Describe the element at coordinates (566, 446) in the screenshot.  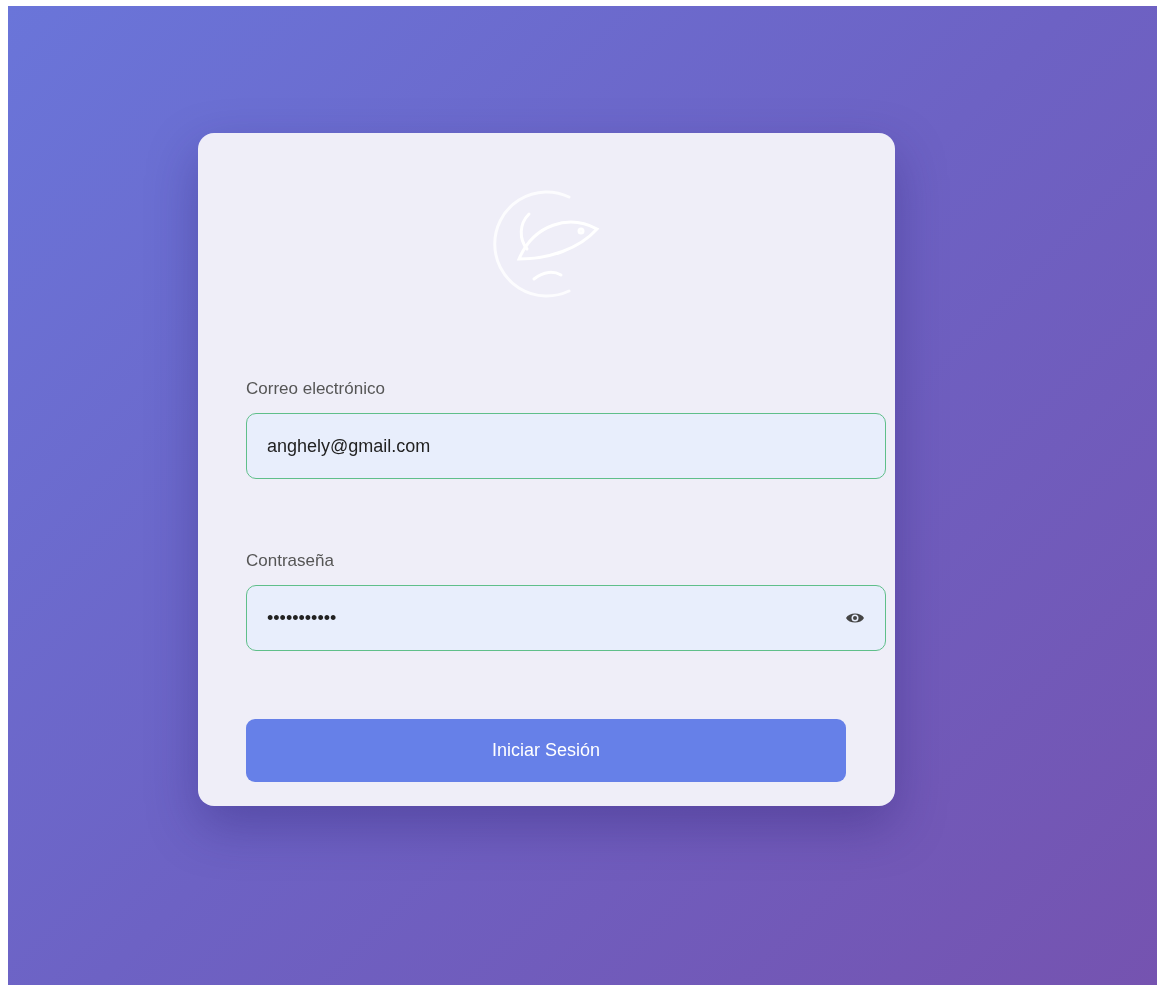
I see `email-field: anghely@gmail.com` at that location.